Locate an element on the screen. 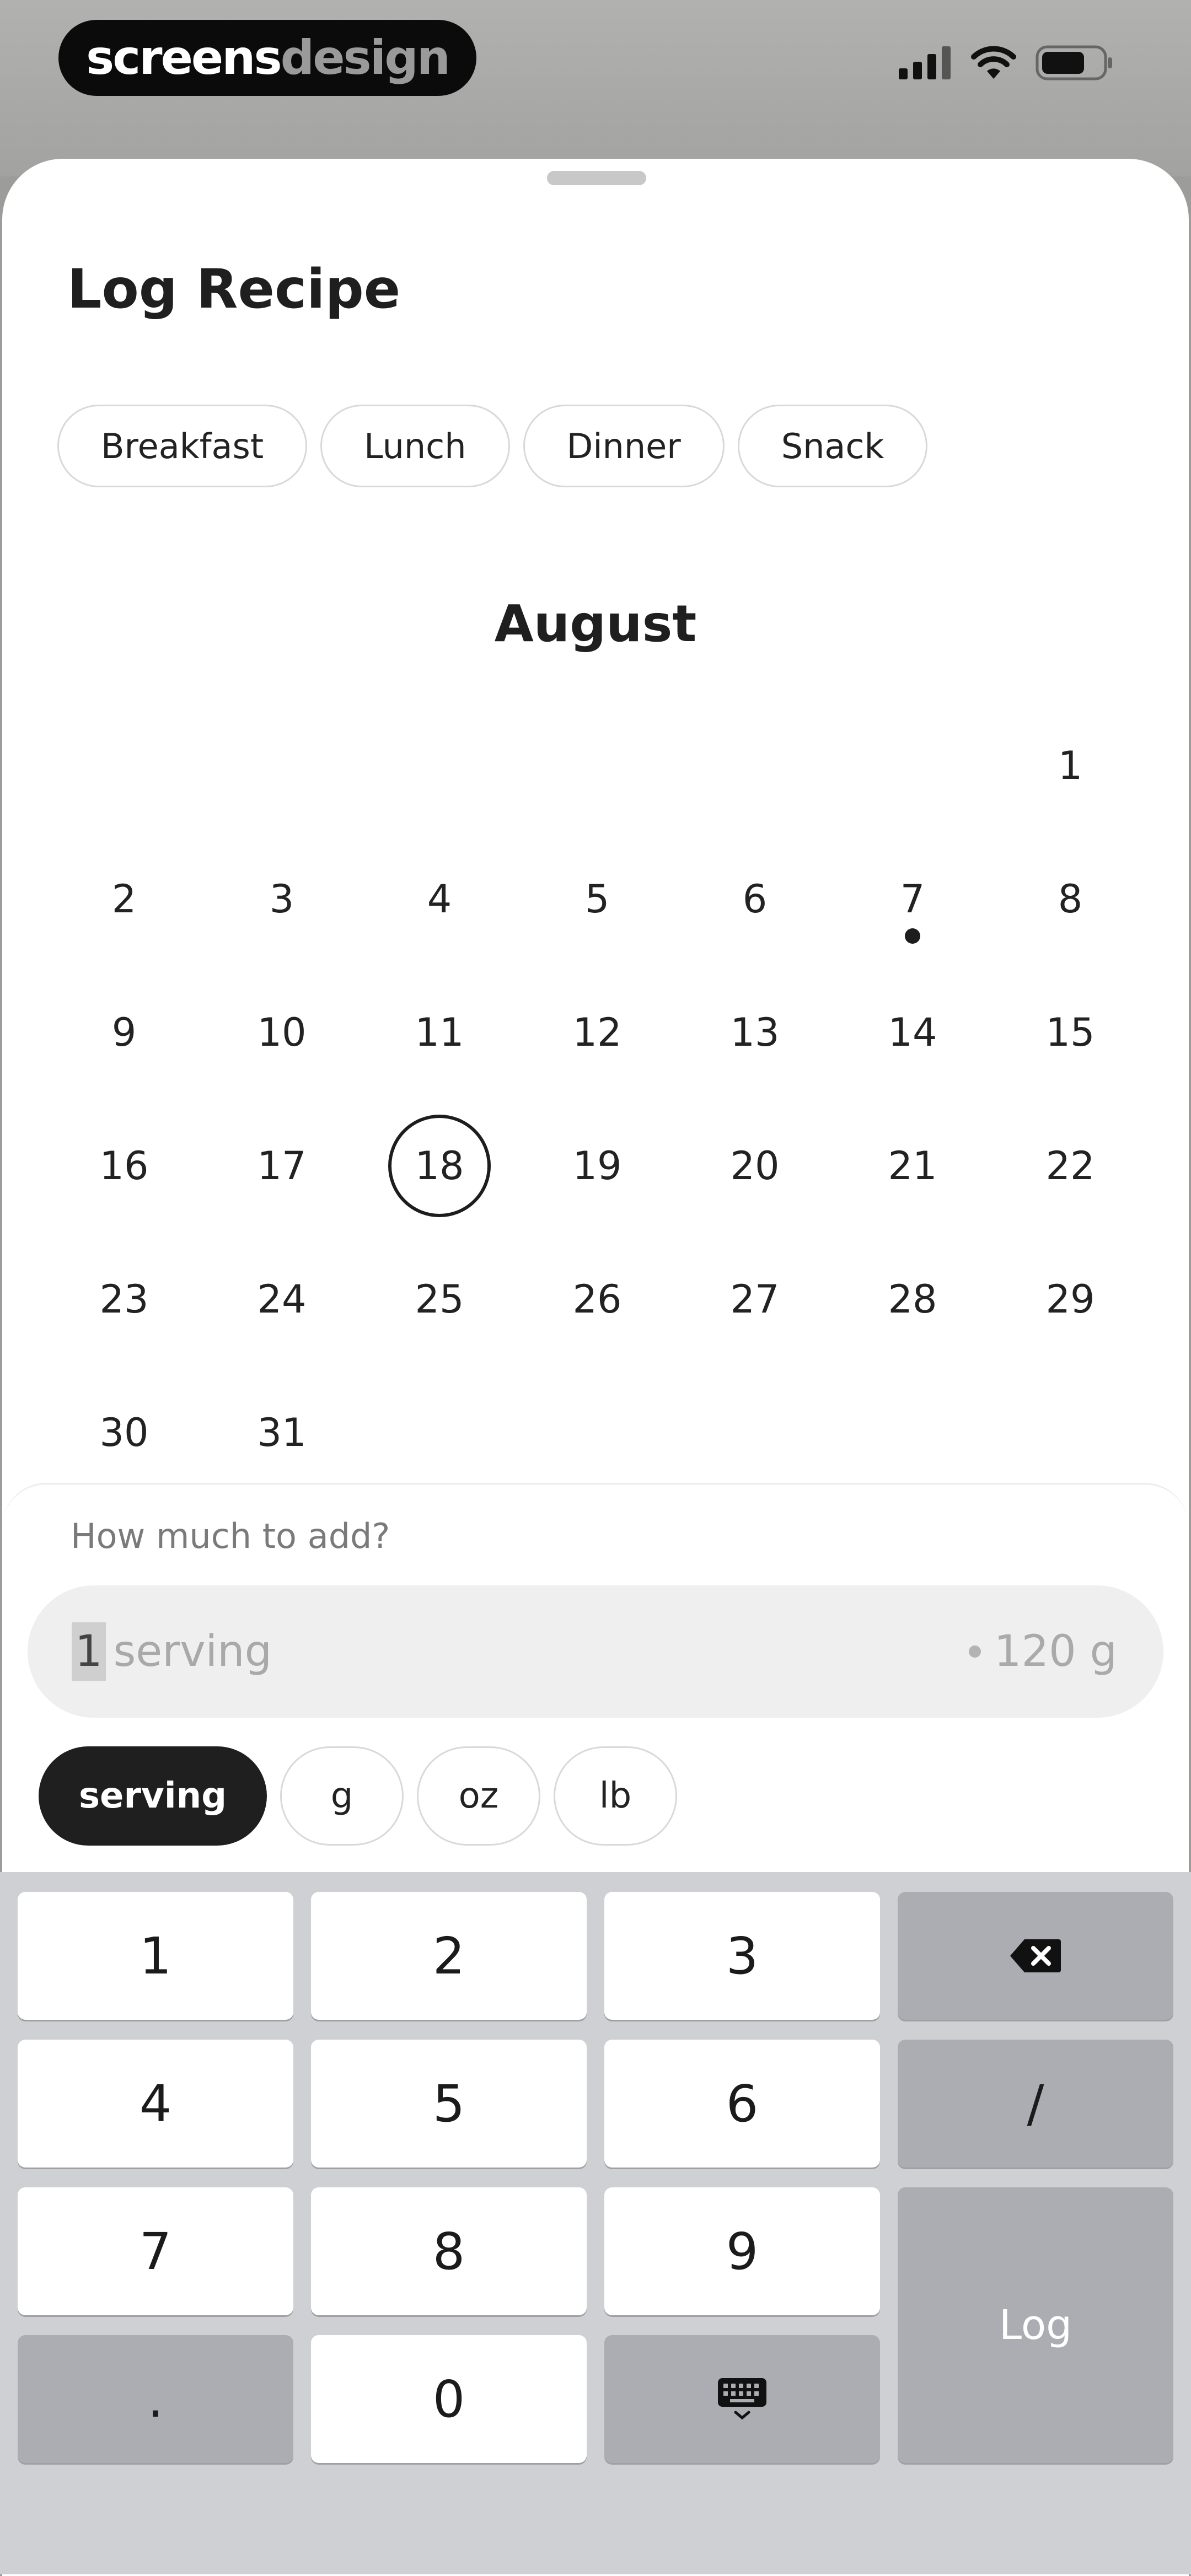 This screenshot has height=2576, width=1191. unit-oz: oz is located at coordinates (479, 1796).